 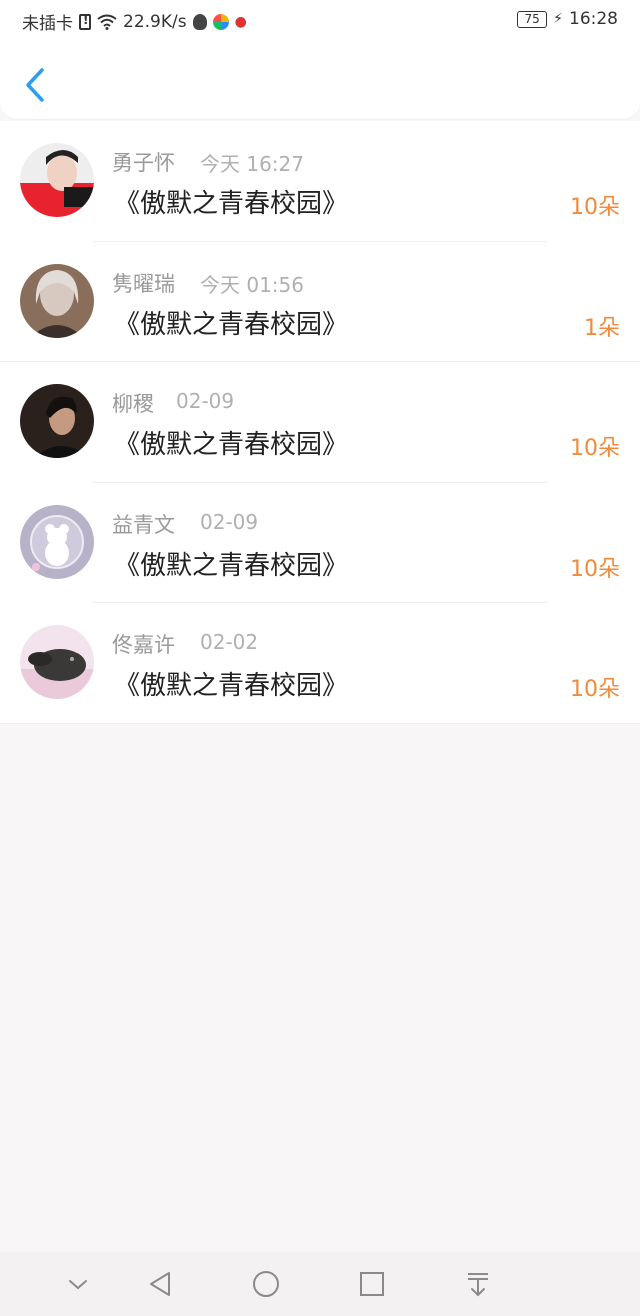 I want to click on list-item: 益青文 02-09 《傲默之青春校园》 10朵, so click(x=320, y=543).